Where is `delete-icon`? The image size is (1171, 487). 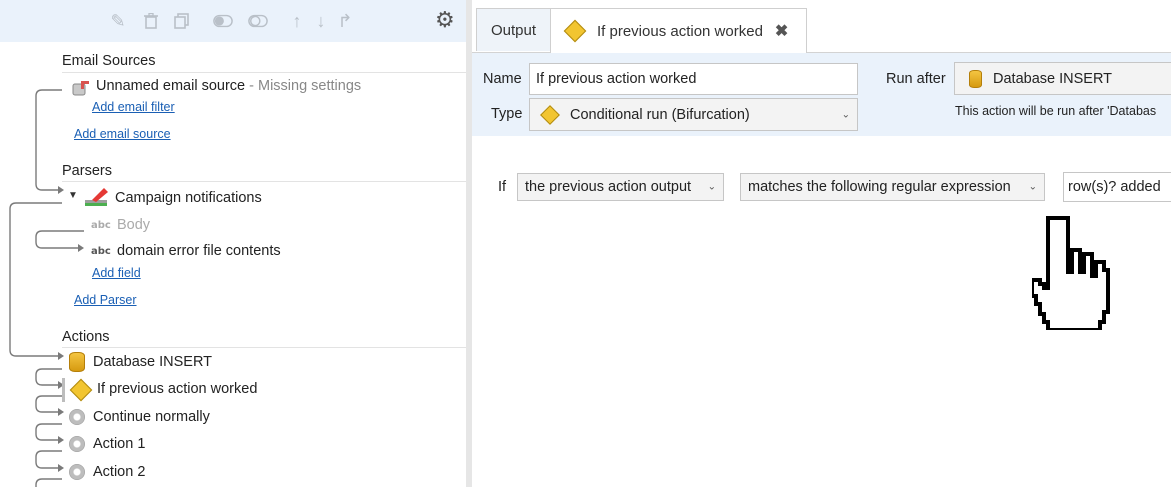 delete-icon is located at coordinates (151, 21).